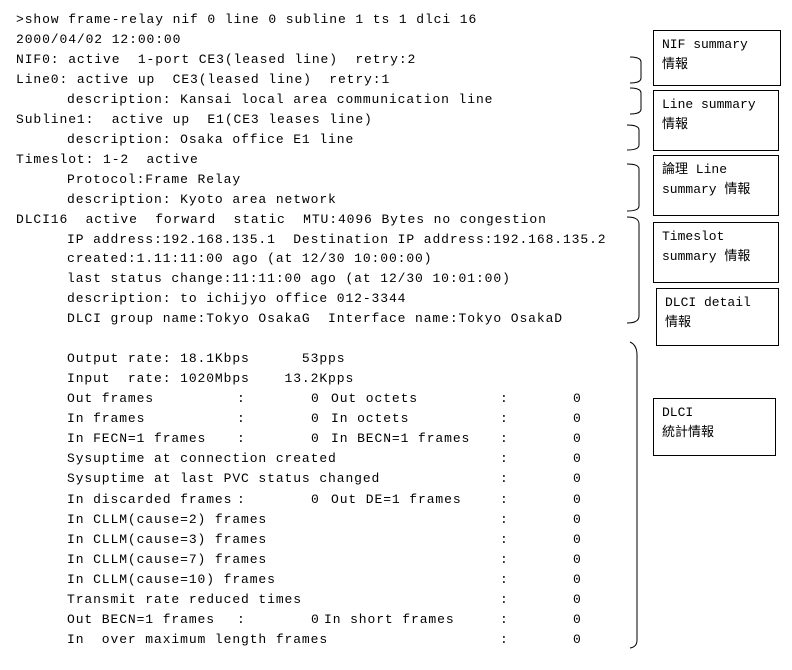 This screenshot has width=792, height=670. Describe the element at coordinates (717, 317) in the screenshot. I see `annotation-dlci-detail: DLCI detail 情報` at that location.